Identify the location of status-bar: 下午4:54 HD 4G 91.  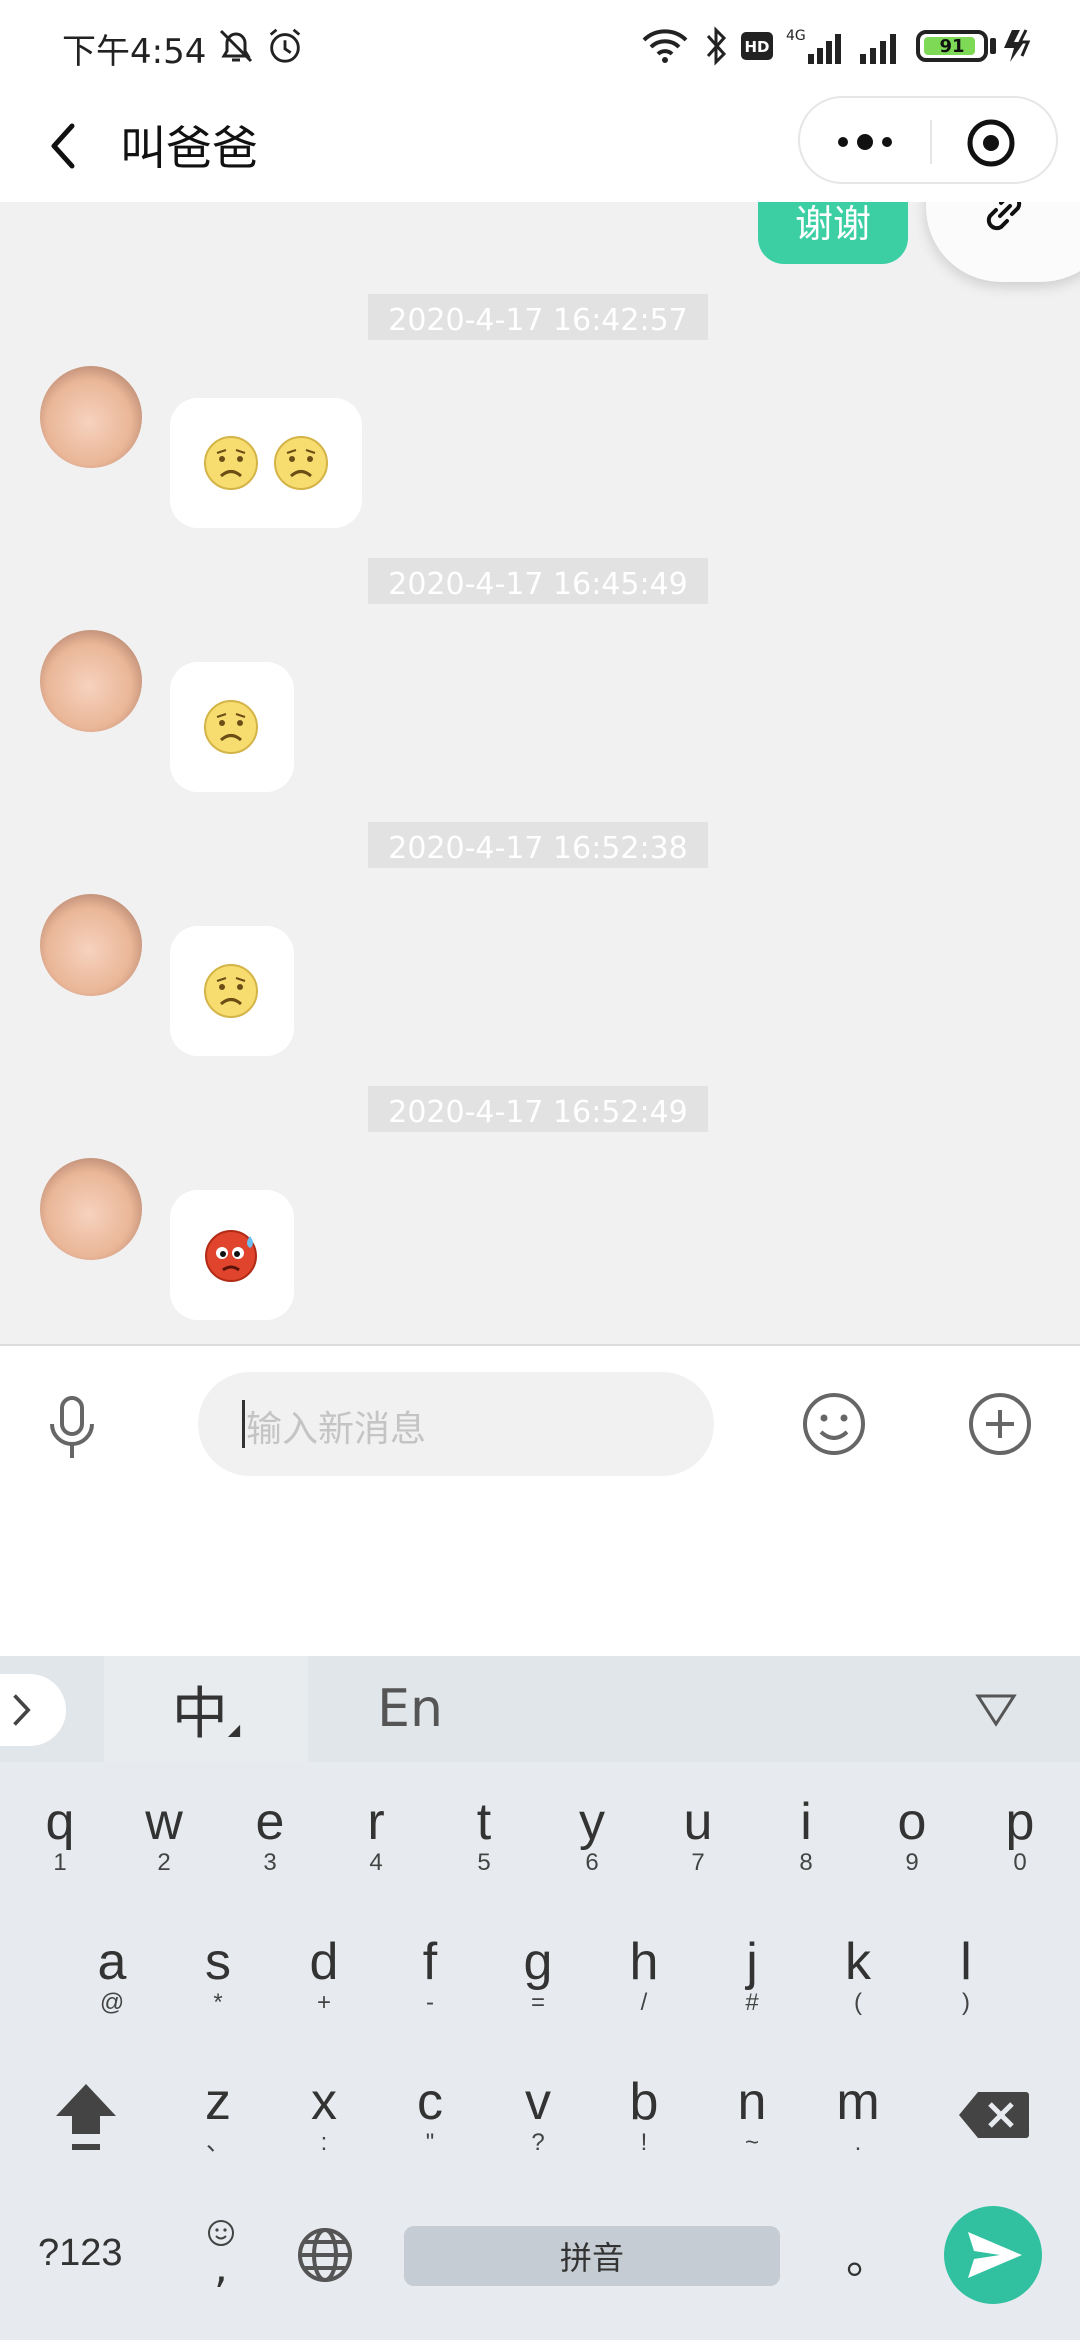
(540, 45).